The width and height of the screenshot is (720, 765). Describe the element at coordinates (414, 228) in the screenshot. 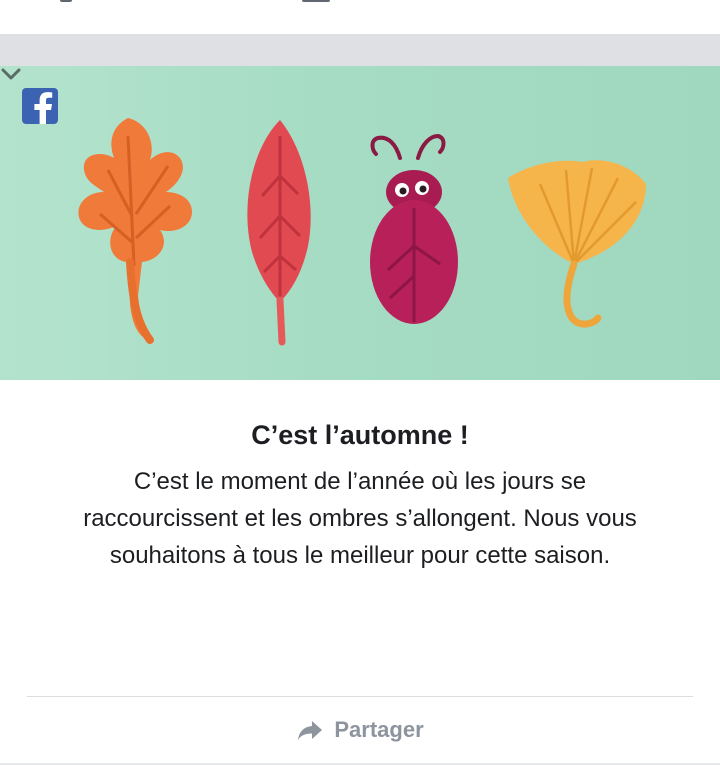

I see `pink-beetle` at that location.